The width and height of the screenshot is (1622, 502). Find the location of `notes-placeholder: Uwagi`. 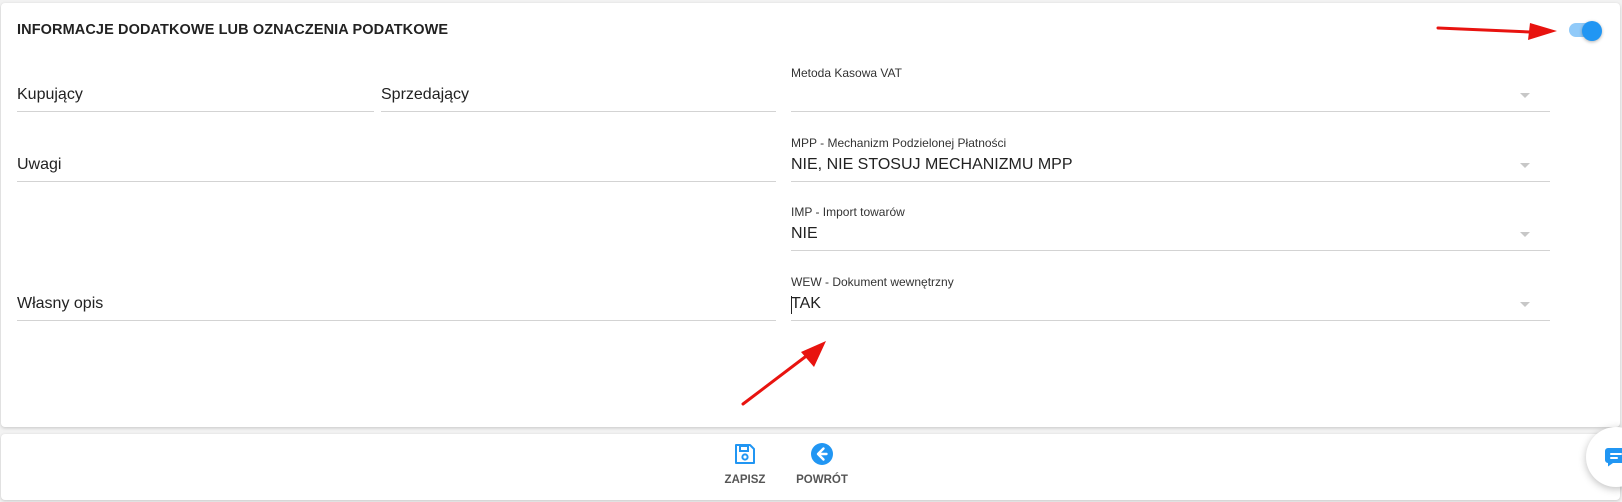

notes-placeholder: Uwagi is located at coordinates (39, 164).